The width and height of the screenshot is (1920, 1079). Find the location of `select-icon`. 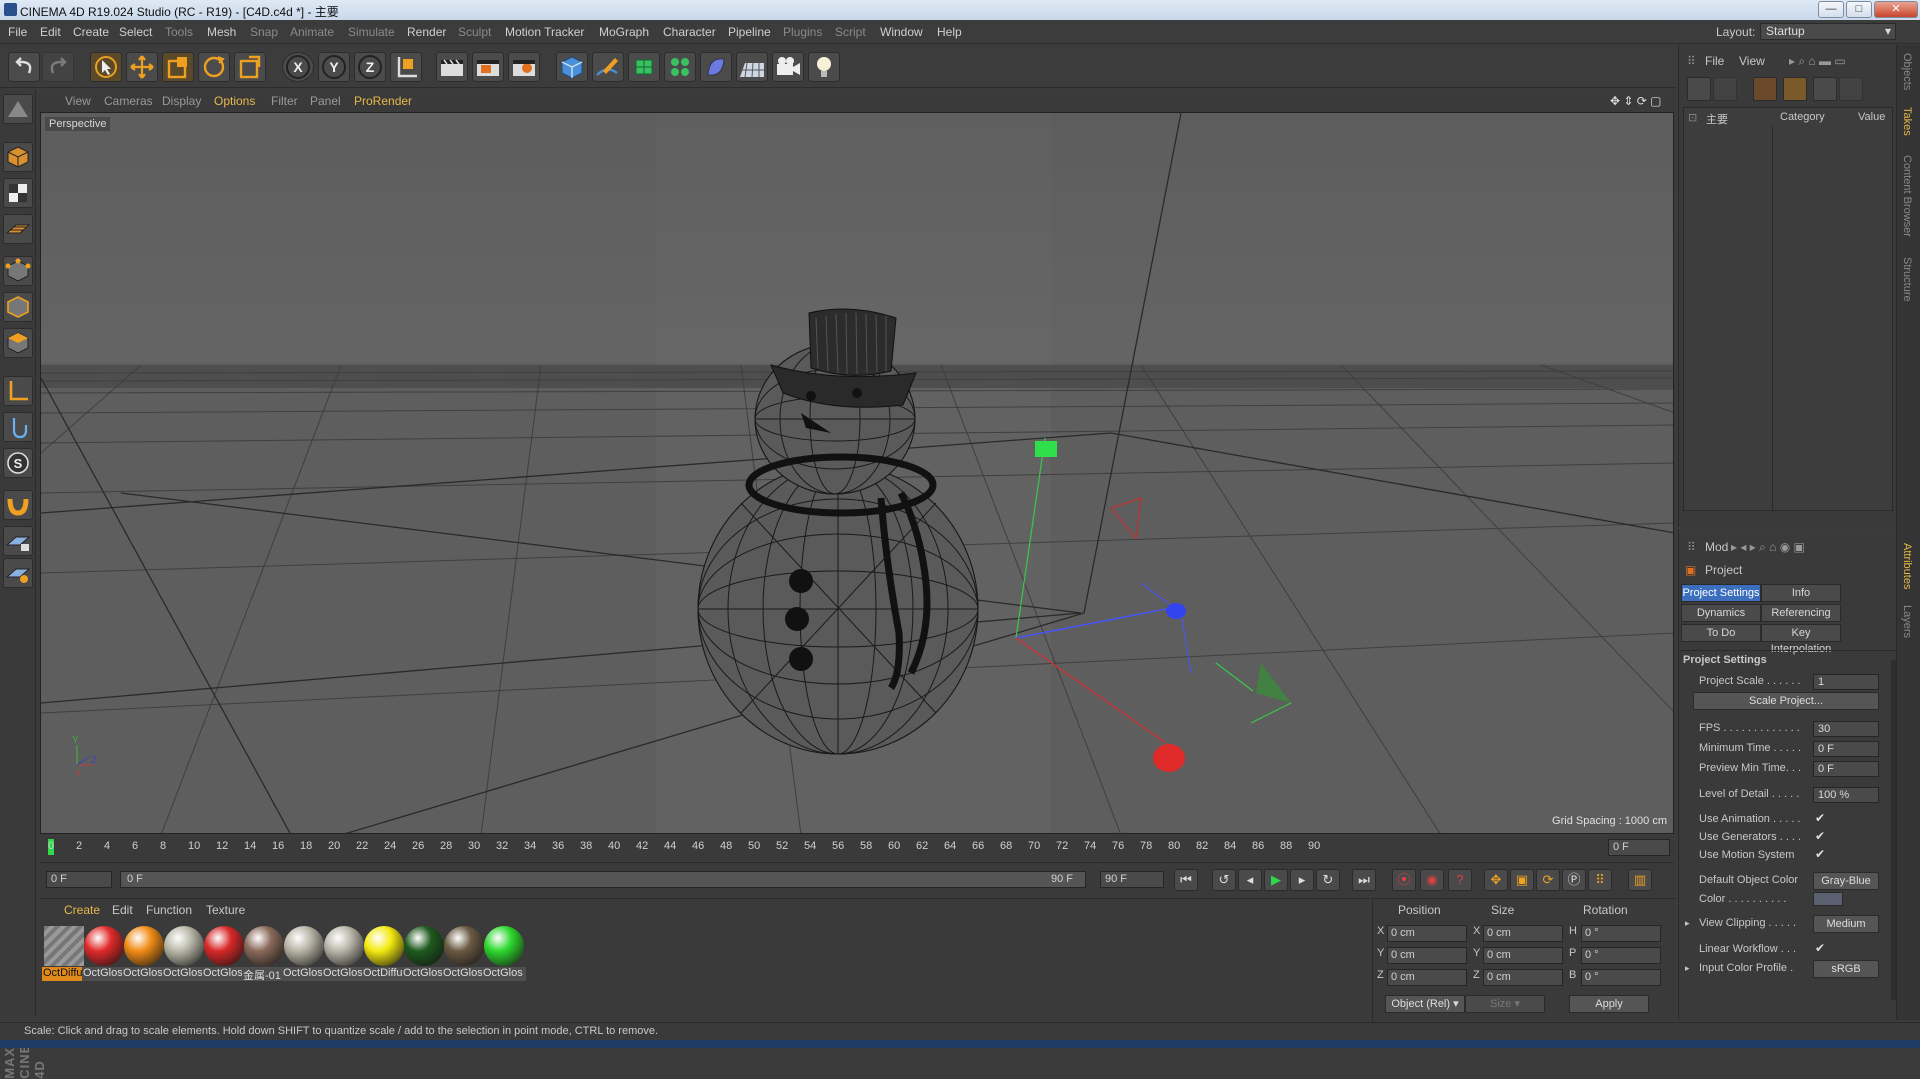

select-icon is located at coordinates (106, 67).